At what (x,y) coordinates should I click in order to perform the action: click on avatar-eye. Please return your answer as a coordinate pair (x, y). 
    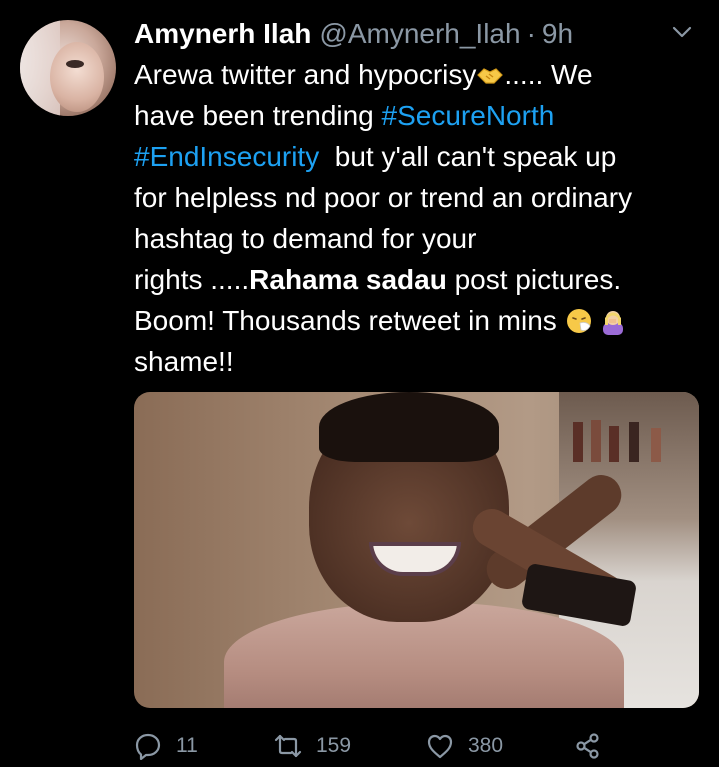
    Looking at the image, I should click on (75, 64).